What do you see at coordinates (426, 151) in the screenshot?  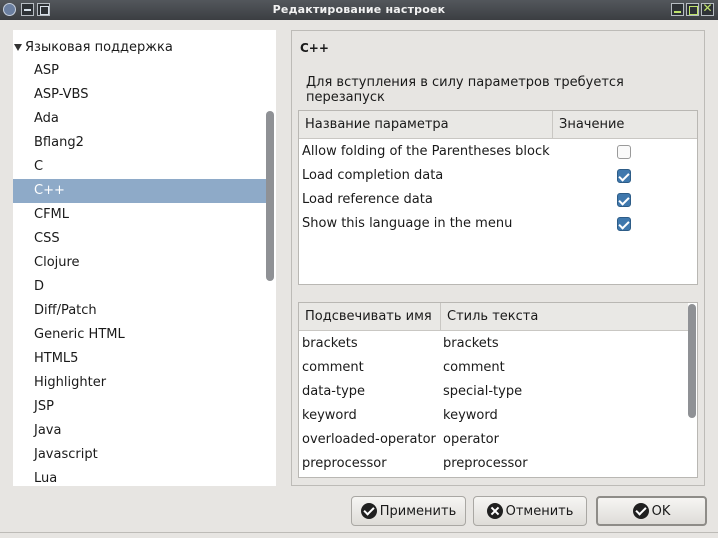 I see `option-name: Allow folding of the Parentheses block` at bounding box center [426, 151].